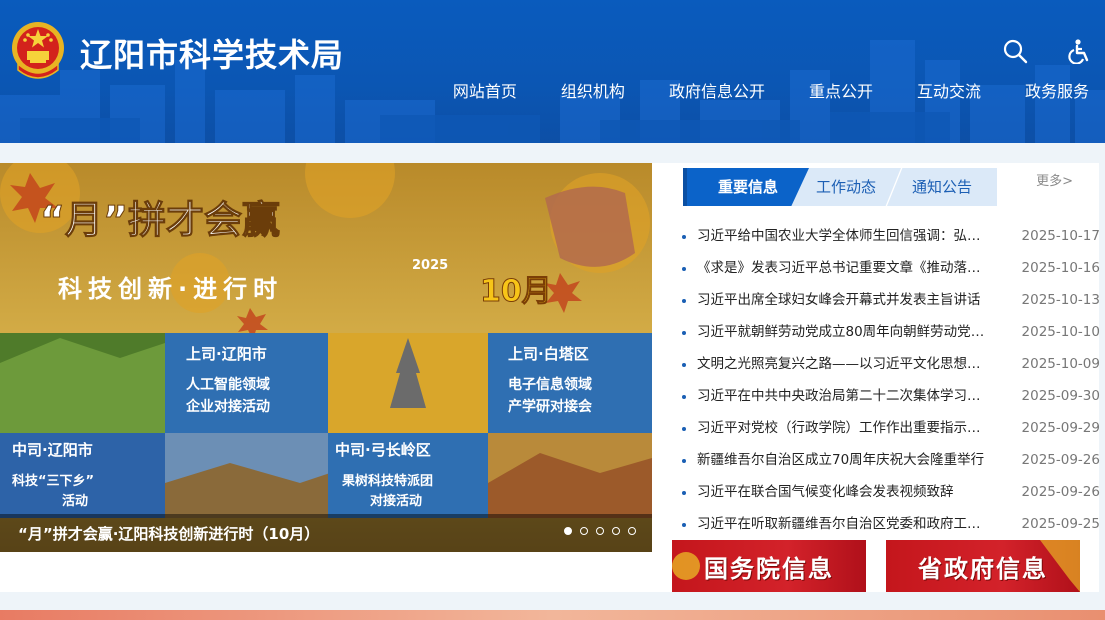 This screenshot has width=1105, height=620. I want to click on news-date: 2025-10-17, so click(1060, 236).